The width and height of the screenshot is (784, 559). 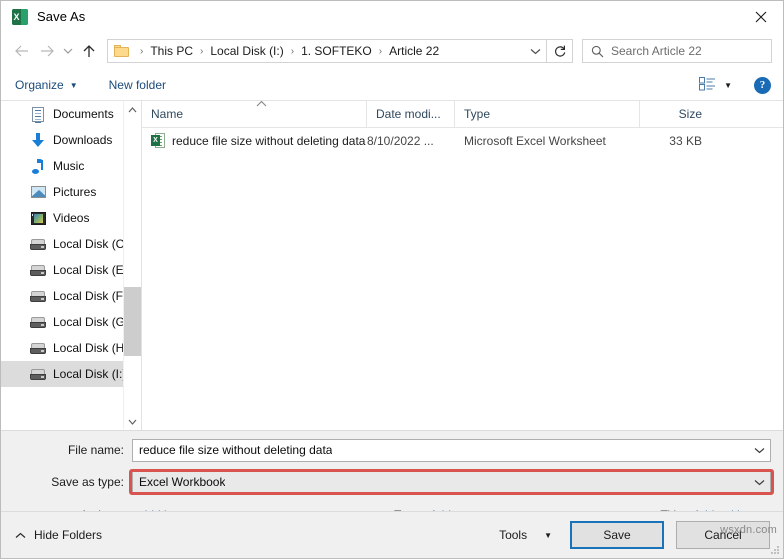 What do you see at coordinates (92, 244) in the screenshot?
I see `sidebar-item-label: Local Disk (C:)` at bounding box center [92, 244].